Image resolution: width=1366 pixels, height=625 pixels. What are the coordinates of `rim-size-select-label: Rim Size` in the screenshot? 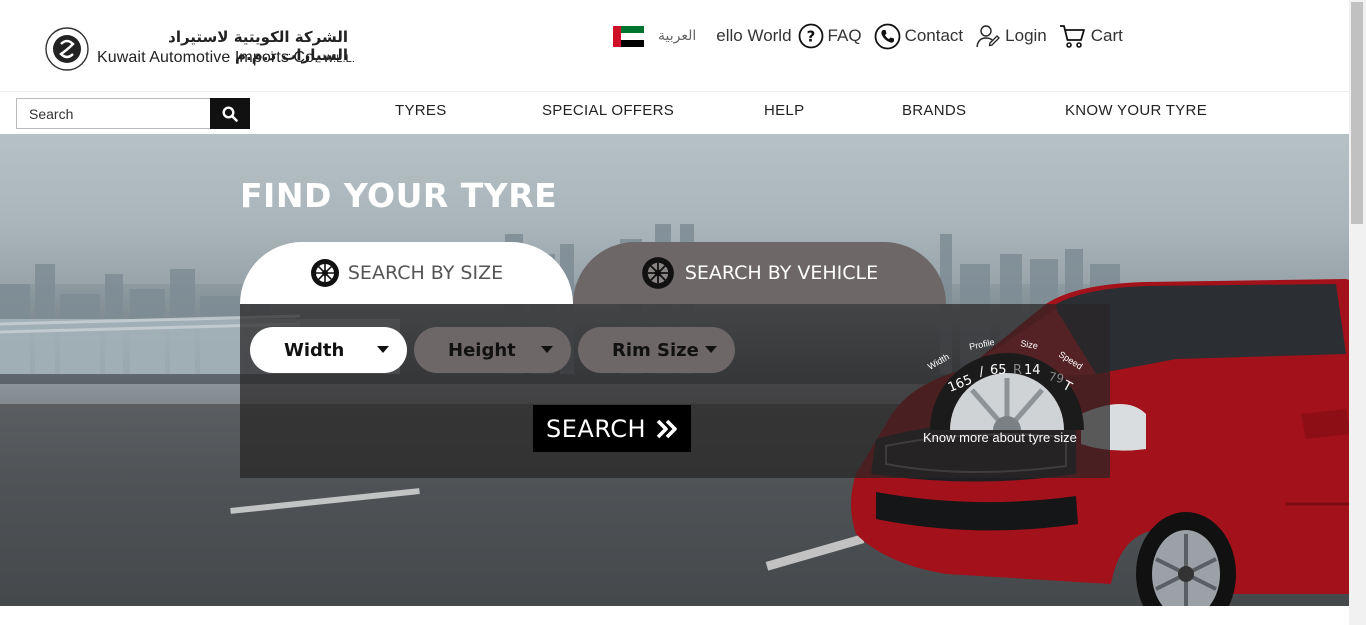 It's located at (655, 350).